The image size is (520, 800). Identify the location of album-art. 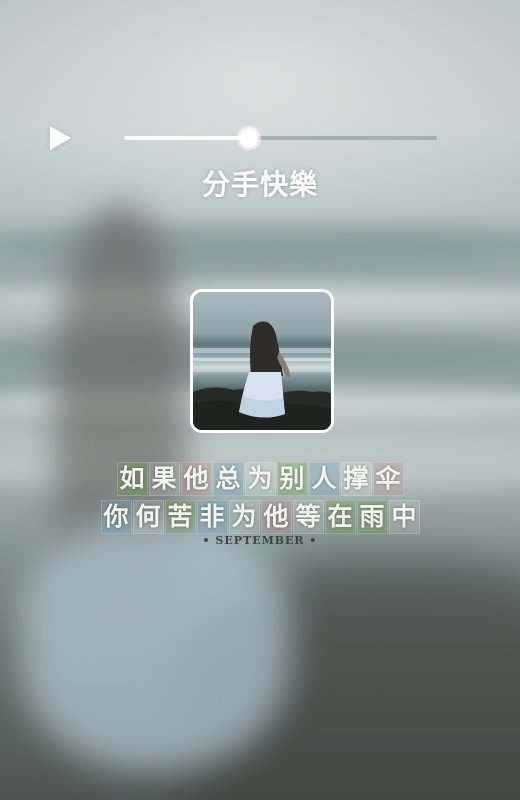
(262, 361).